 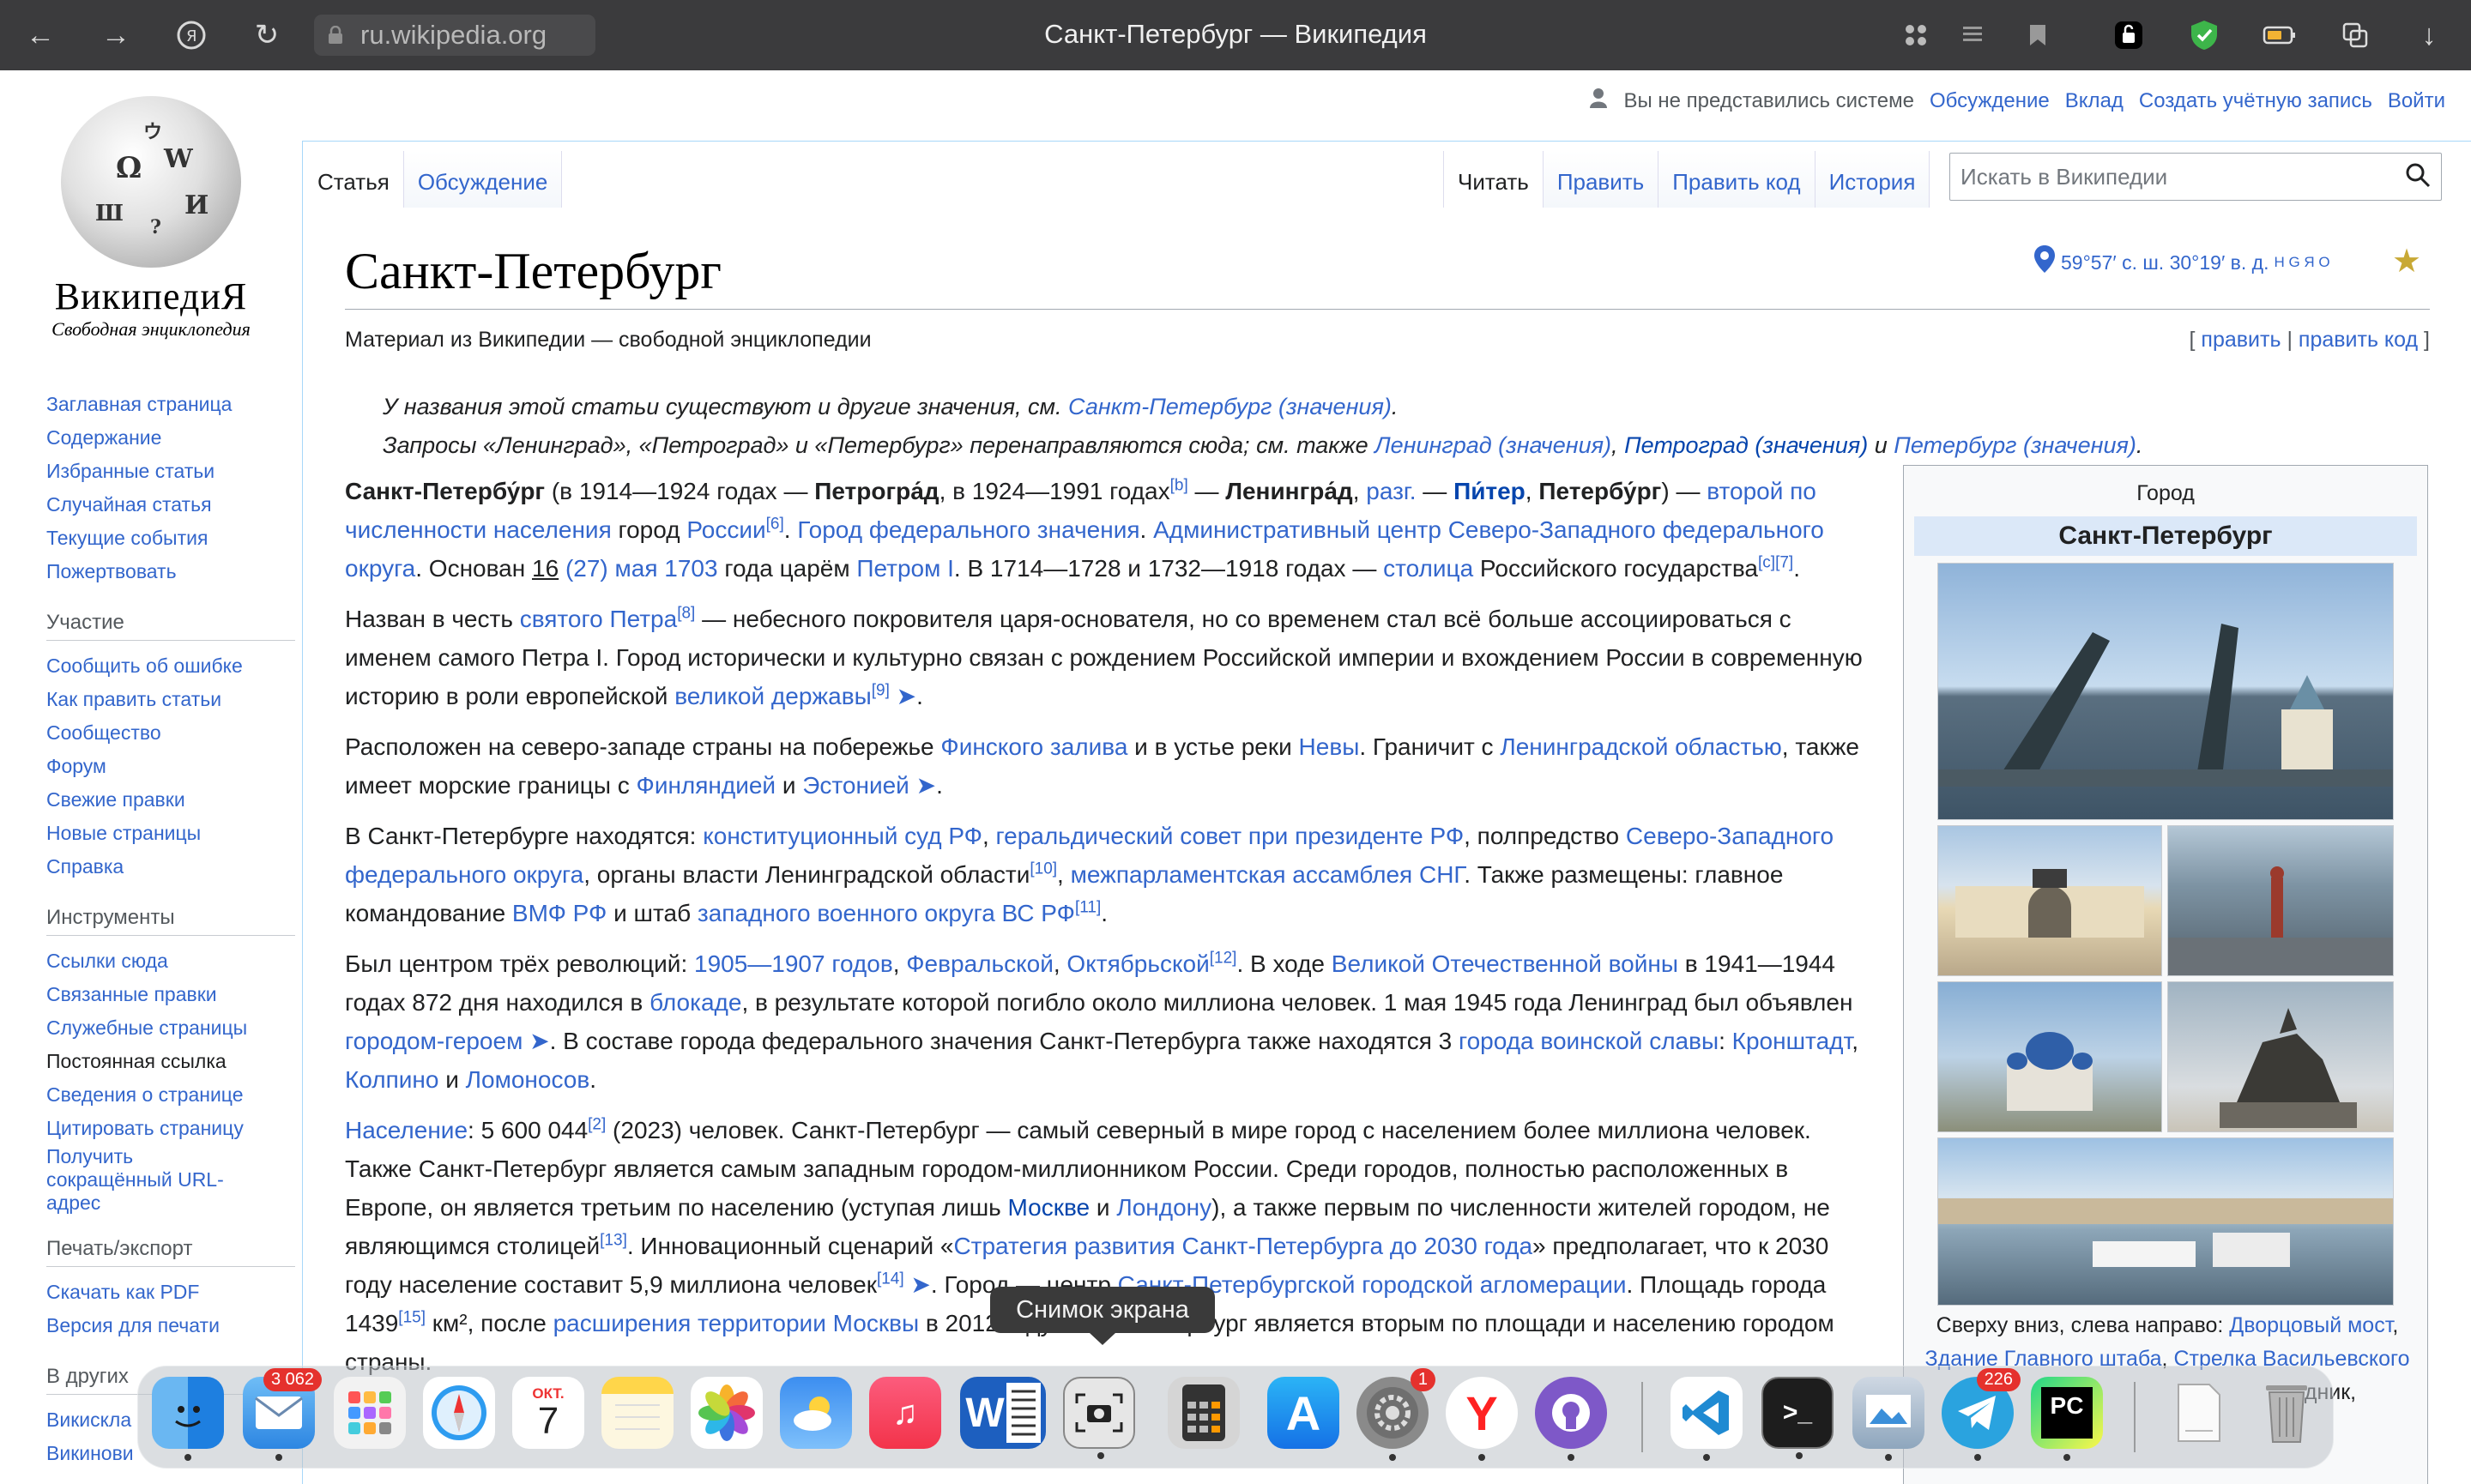 I want to click on sidebar-item-whatlinkshere: Ссылки сюда, so click(x=170, y=961).